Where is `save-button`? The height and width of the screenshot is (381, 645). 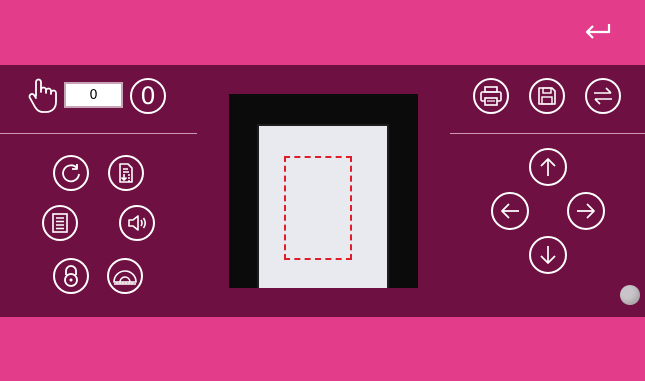 save-button is located at coordinates (547, 96).